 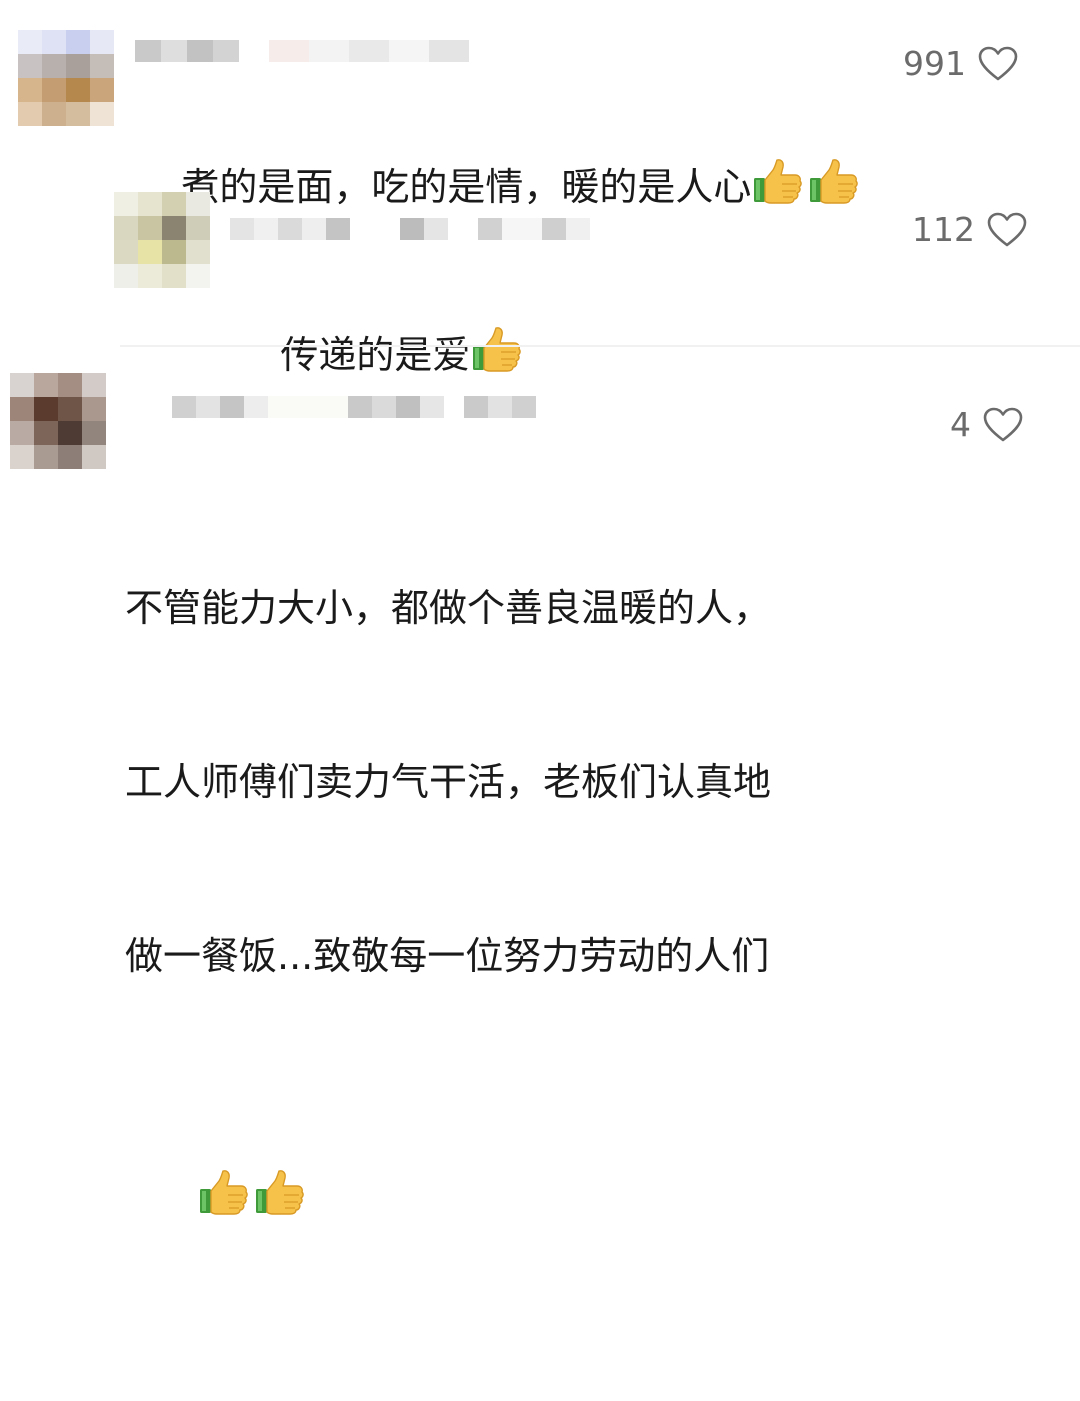 I want to click on like-control: 991, so click(x=960, y=63).